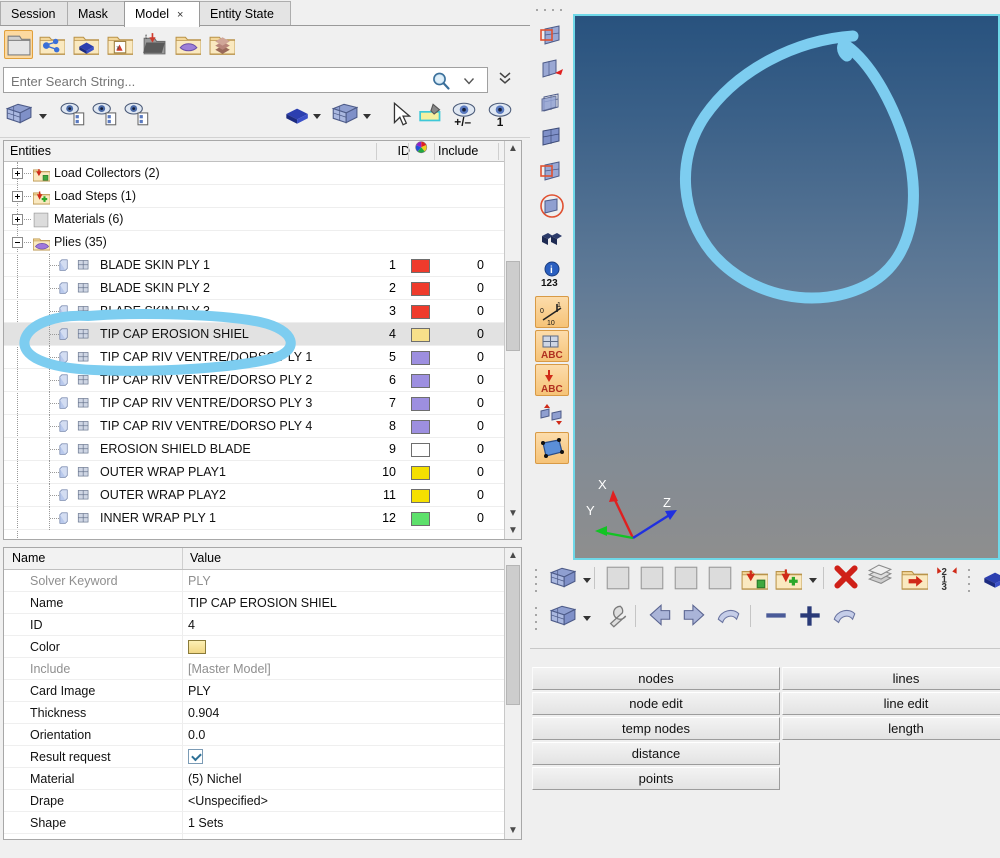 The width and height of the screenshot is (1000, 858). What do you see at coordinates (990, 578) in the screenshot?
I see `more-tools-icon` at bounding box center [990, 578].